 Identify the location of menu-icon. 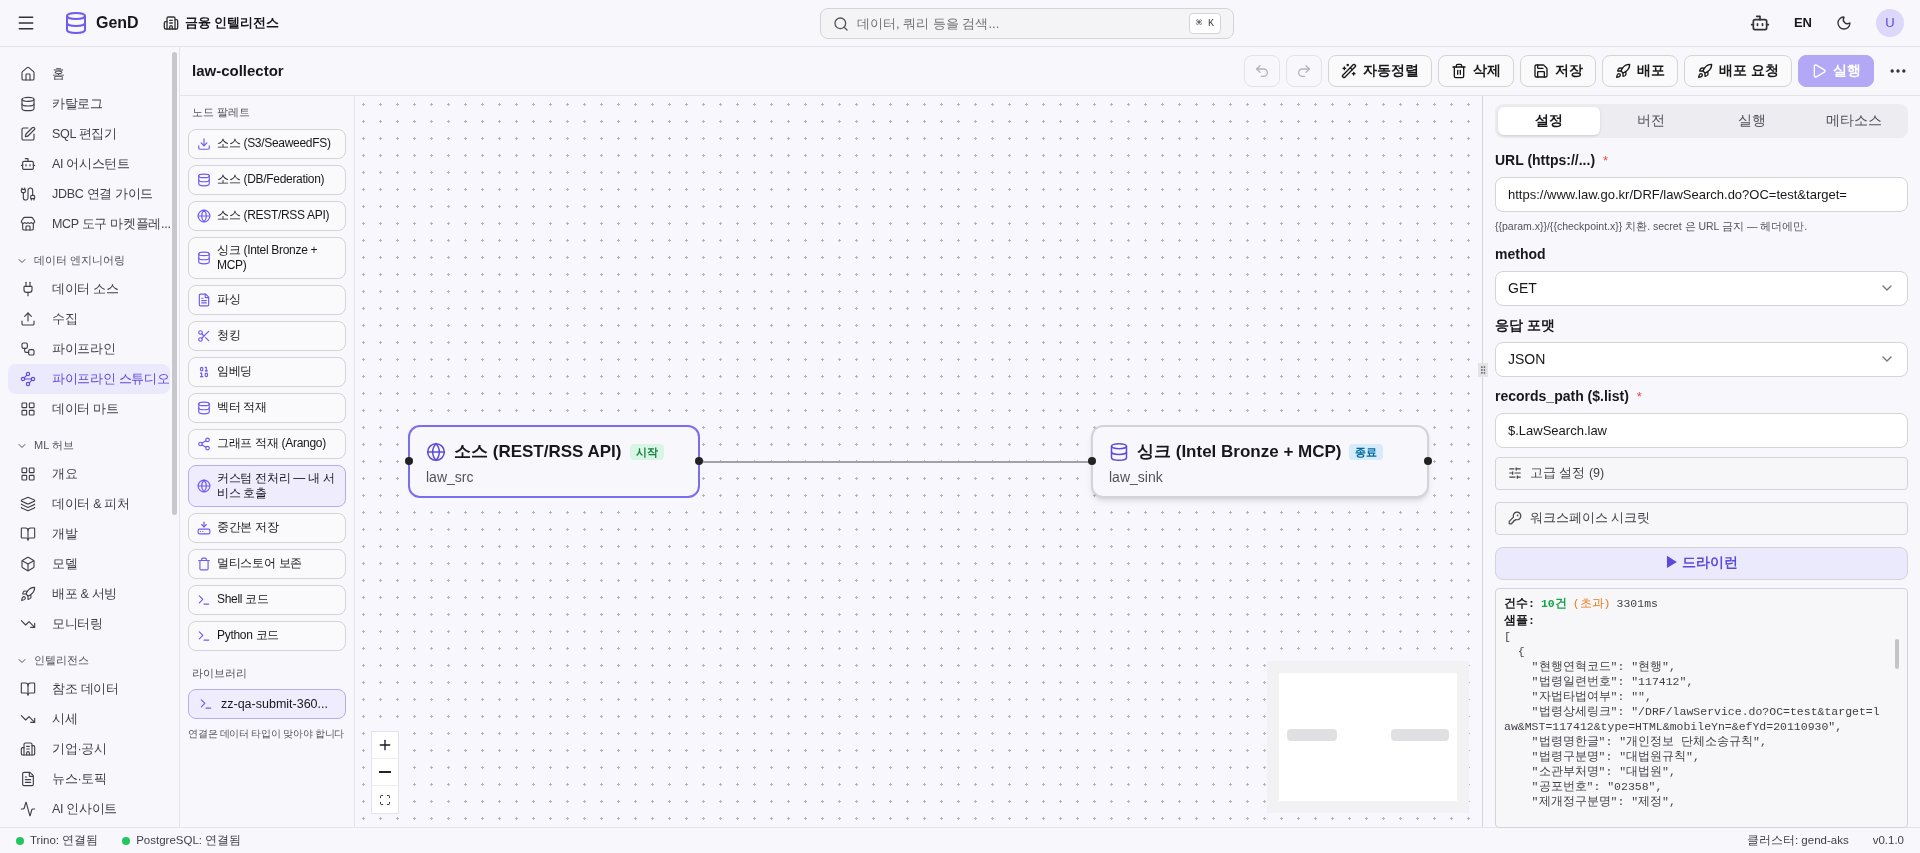
(26, 23).